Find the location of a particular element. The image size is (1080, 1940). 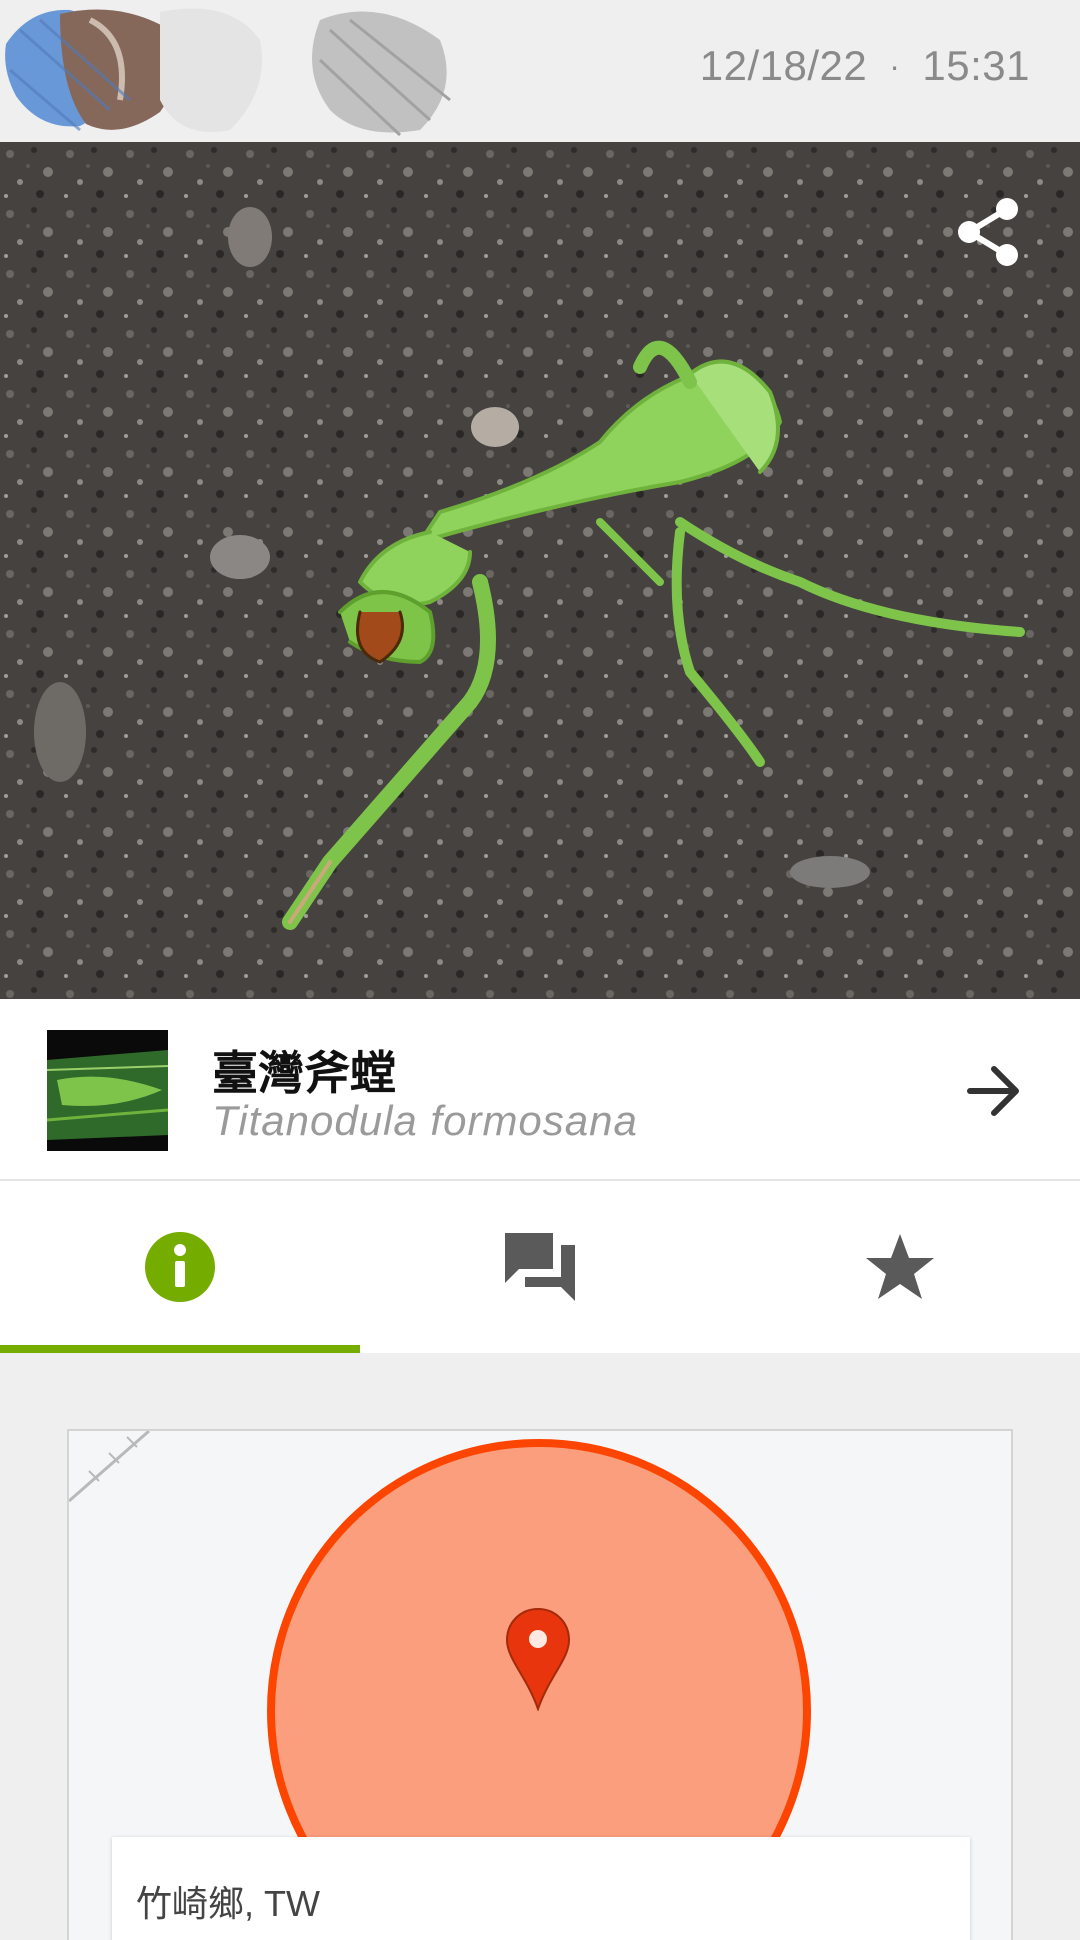

arrow-right-icon is located at coordinates (993, 1091).